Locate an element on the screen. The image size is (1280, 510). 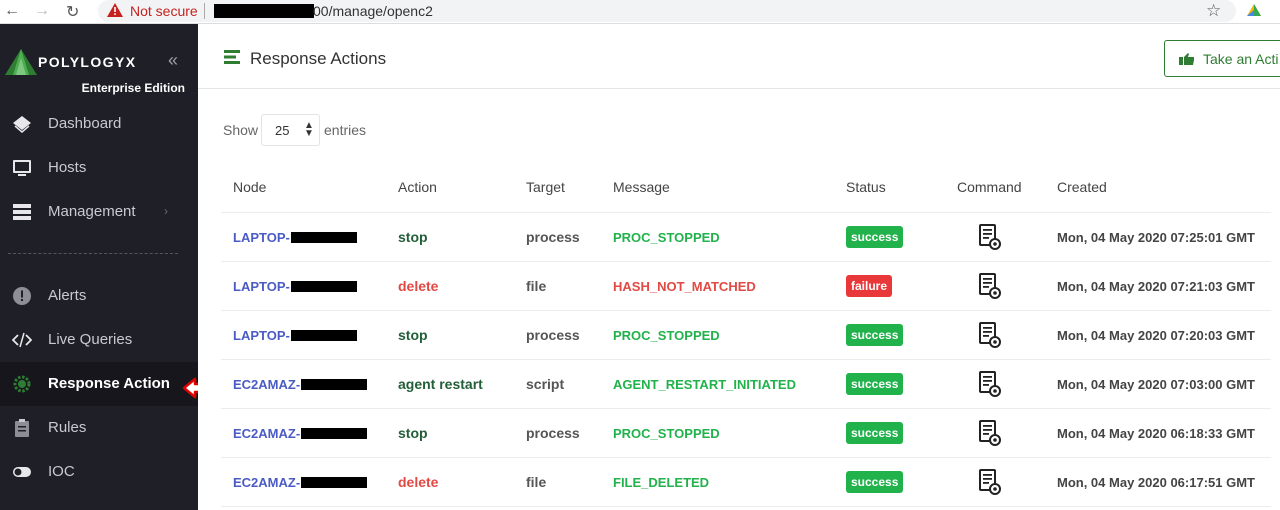
sidebar-item-ioc: IOC is located at coordinates (99, 472).